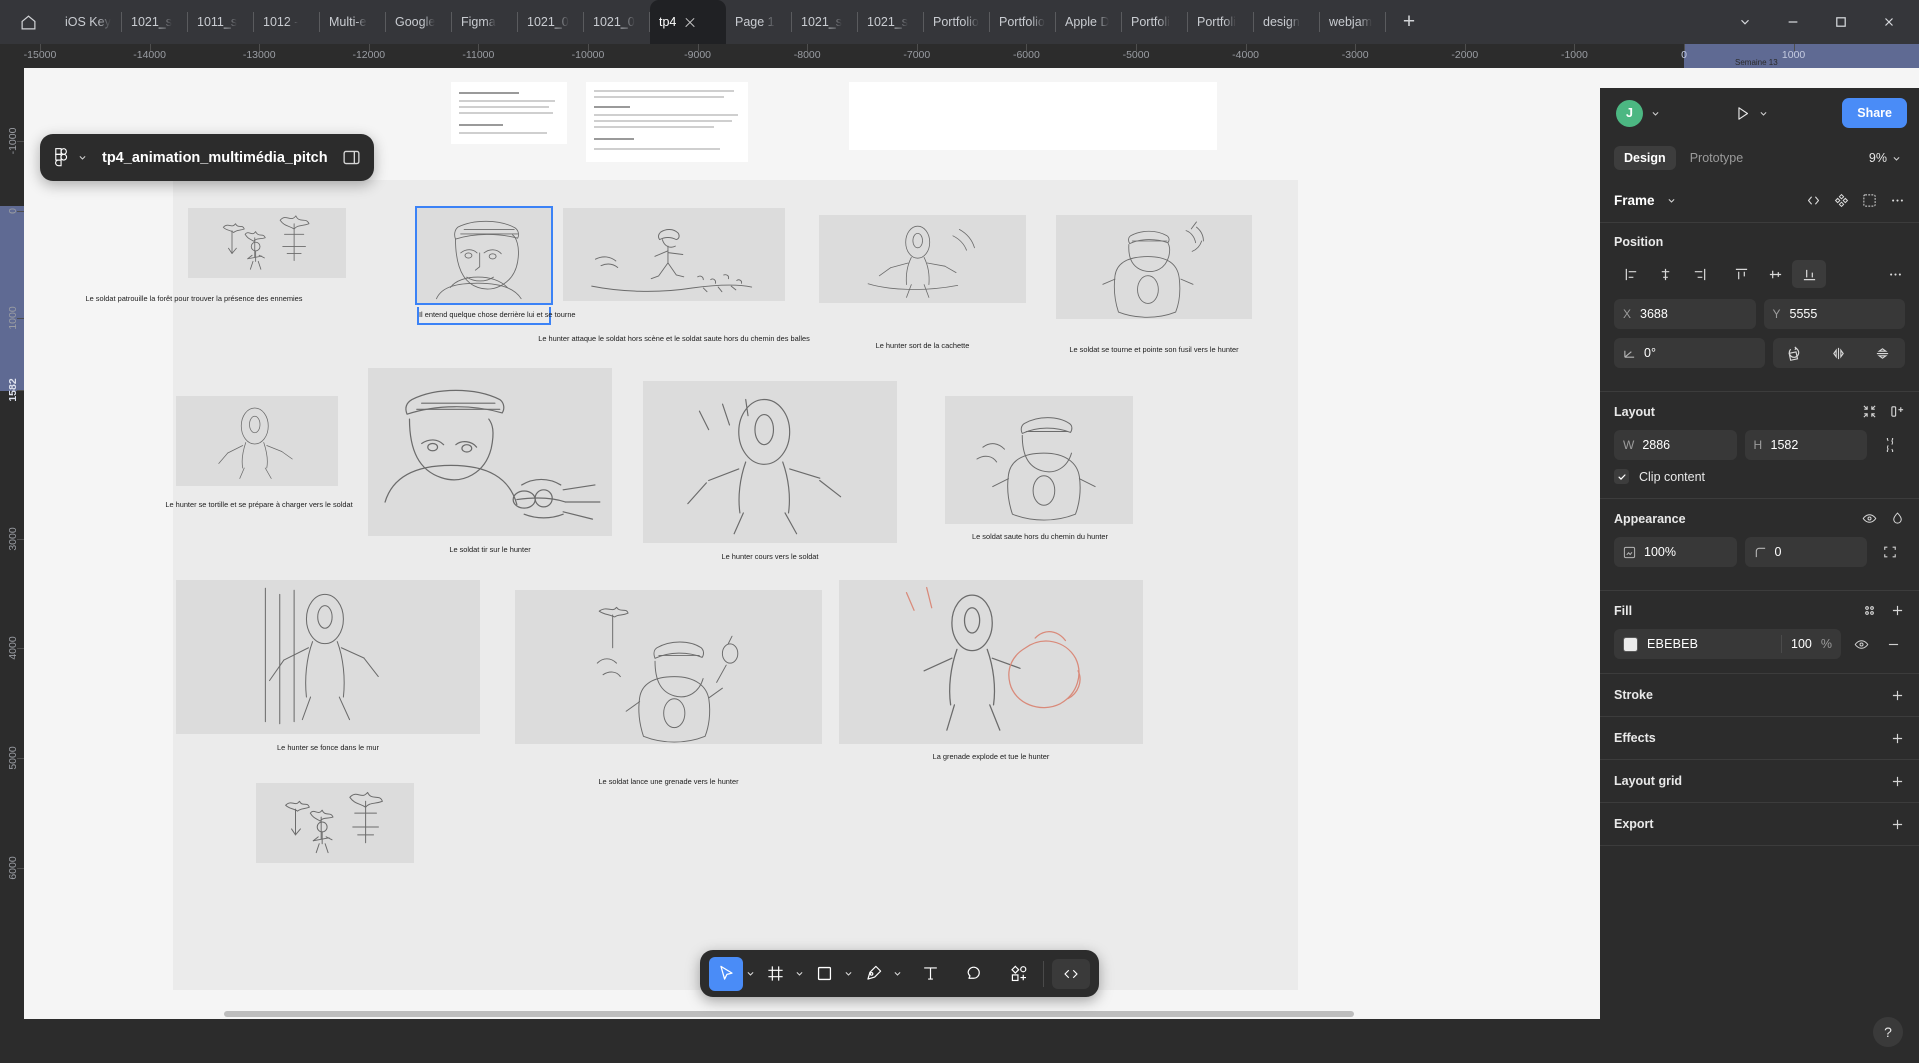 This screenshot has width=1919, height=1063. What do you see at coordinates (991, 675) in the screenshot?
I see `storyboard-cell: La grenade explode et tue le hunter` at bounding box center [991, 675].